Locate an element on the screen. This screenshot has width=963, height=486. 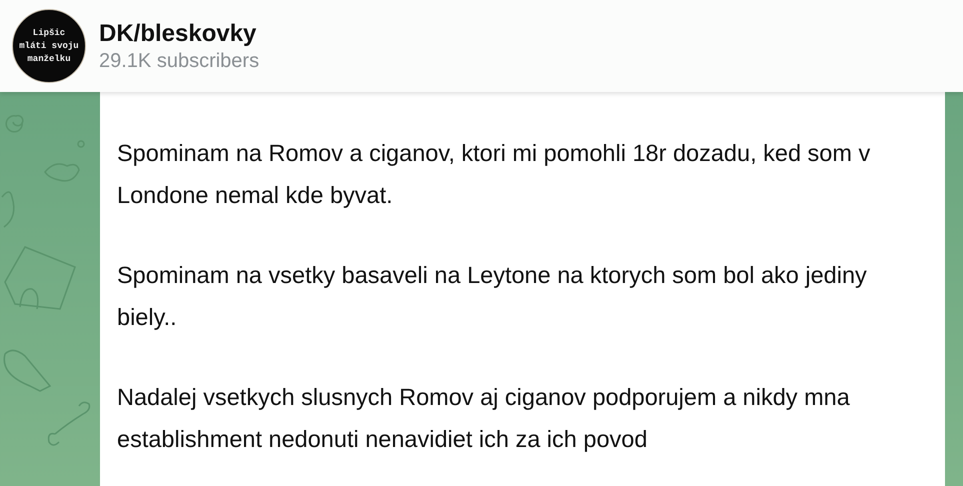
message-paragraph: Spominam na vsetky basaveli na Leytone na ktorych som bol ako jediny biely.. is located at coordinates (492, 296).